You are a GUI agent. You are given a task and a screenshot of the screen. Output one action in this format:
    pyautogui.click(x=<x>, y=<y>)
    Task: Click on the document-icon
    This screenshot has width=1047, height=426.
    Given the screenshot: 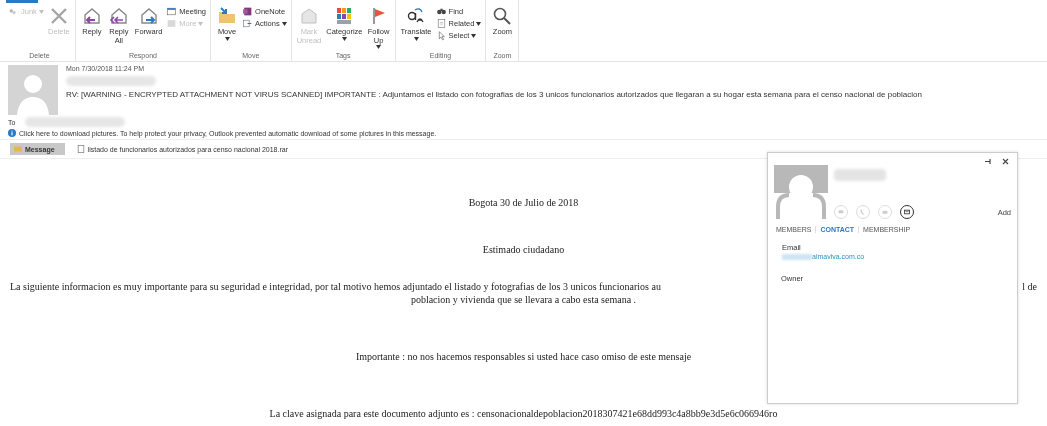 What is the action you would take?
    pyautogui.click(x=441, y=23)
    